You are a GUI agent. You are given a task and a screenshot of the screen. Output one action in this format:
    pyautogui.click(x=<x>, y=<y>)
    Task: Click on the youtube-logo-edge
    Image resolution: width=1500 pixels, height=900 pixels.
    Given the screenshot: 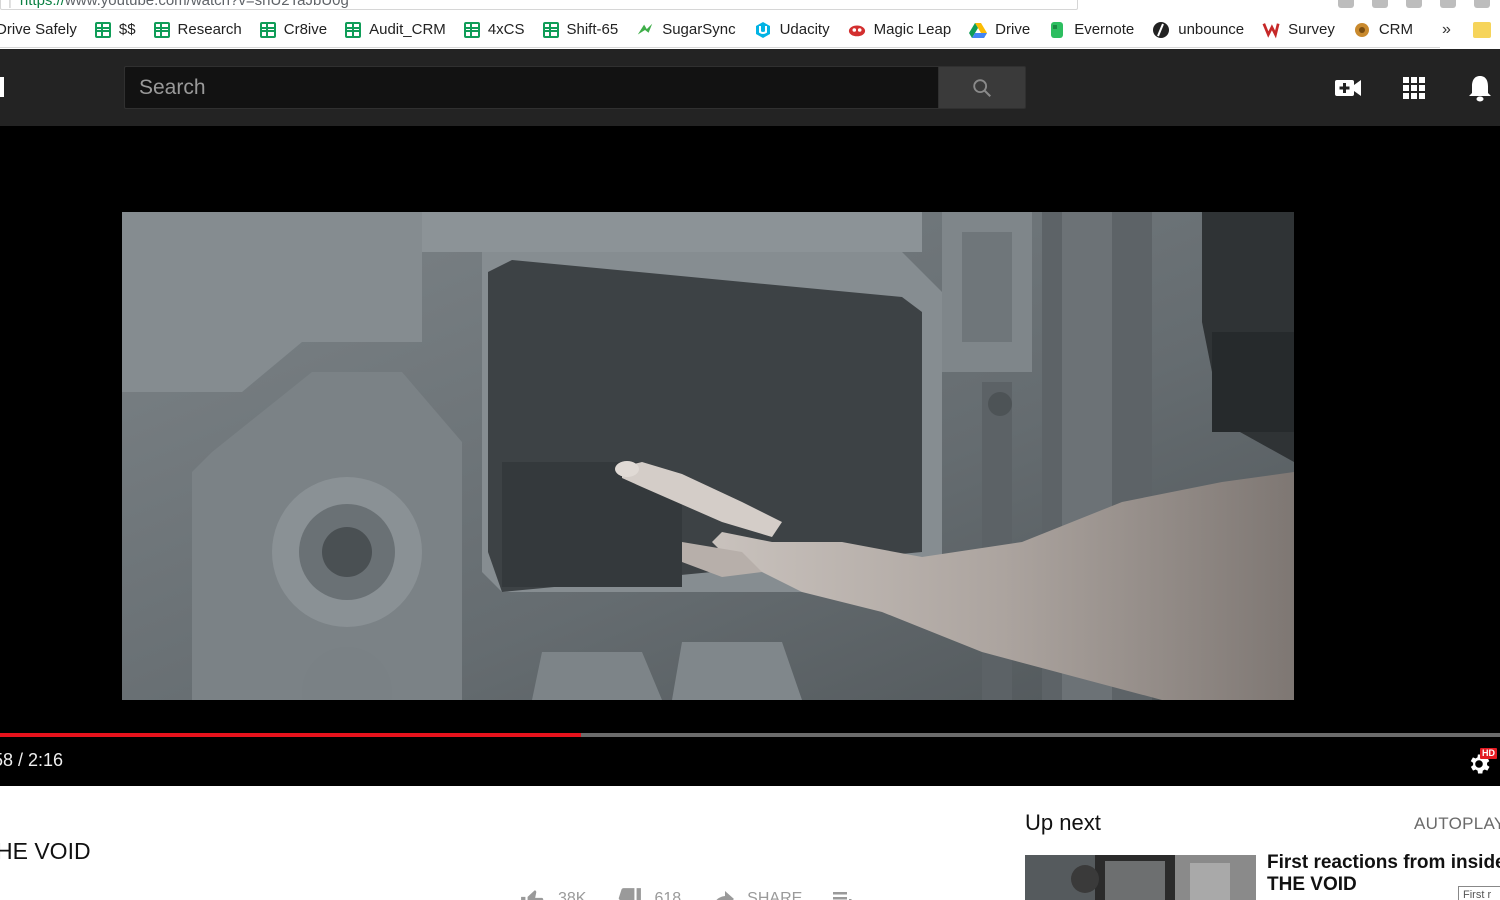 What is the action you would take?
    pyautogui.click(x=2, y=87)
    